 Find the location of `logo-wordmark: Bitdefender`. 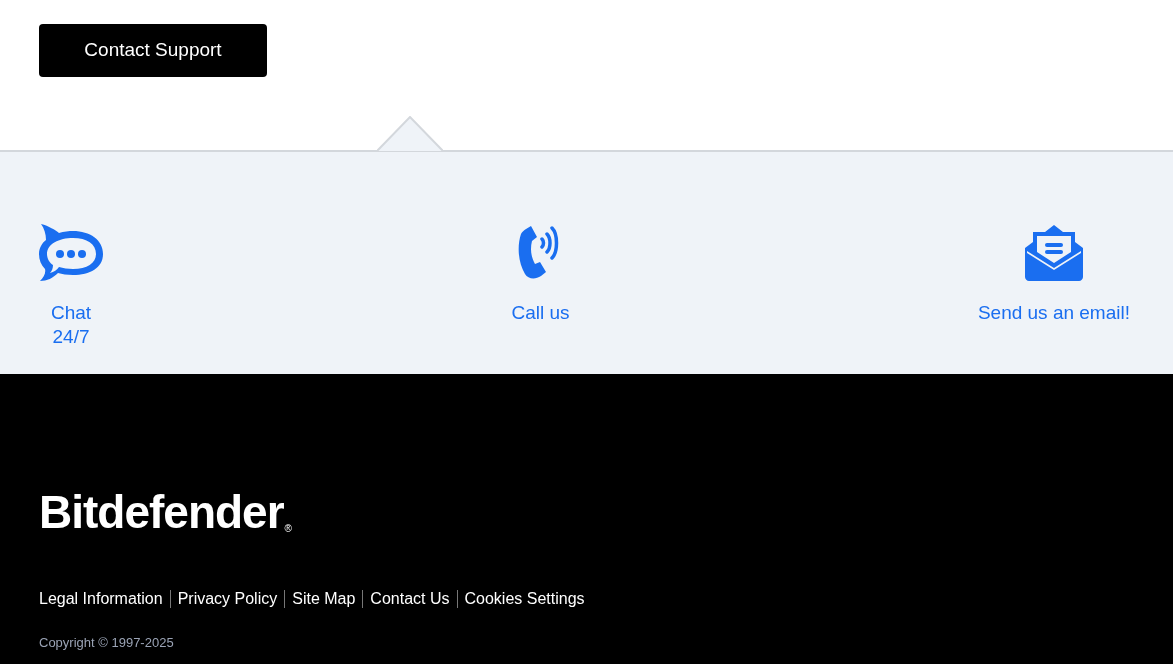

logo-wordmark: Bitdefender is located at coordinates (161, 512).